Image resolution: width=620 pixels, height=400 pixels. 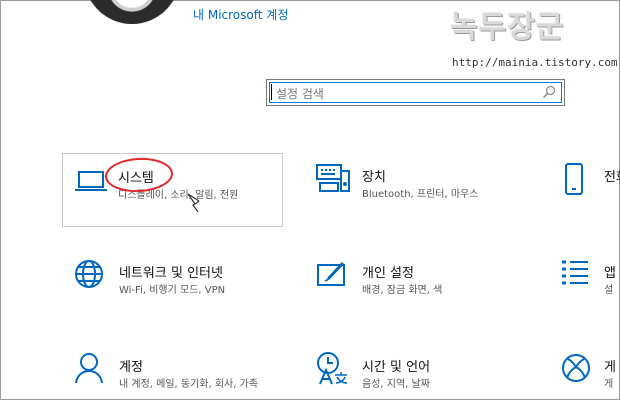 What do you see at coordinates (171, 273) in the screenshot?
I see `tile-title: 네트워크 및 인터넷` at bounding box center [171, 273].